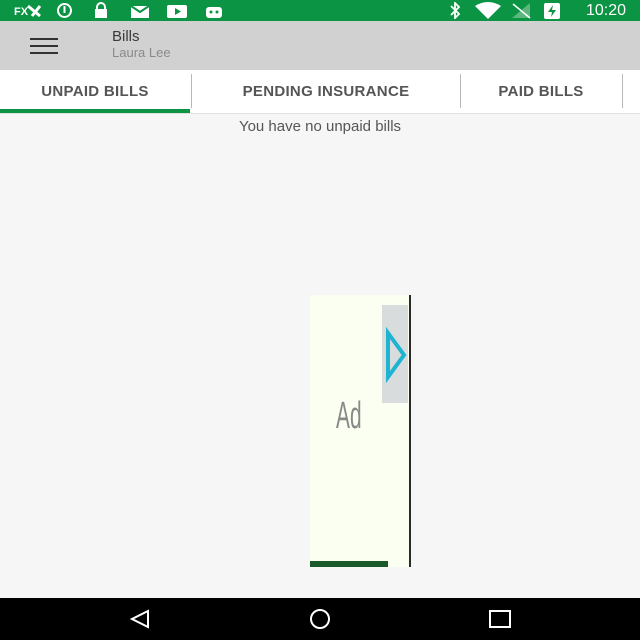  What do you see at coordinates (320, 126) in the screenshot?
I see `empty-state-message: You have no unpaid bills` at bounding box center [320, 126].